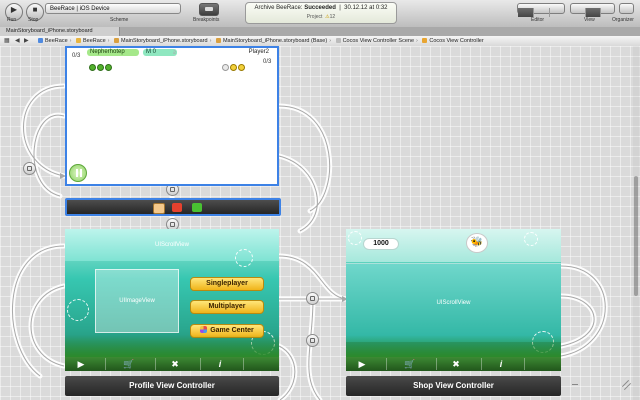 The width and height of the screenshot is (640, 400). I want to click on activity-status: Succeeded, so click(320, 8).